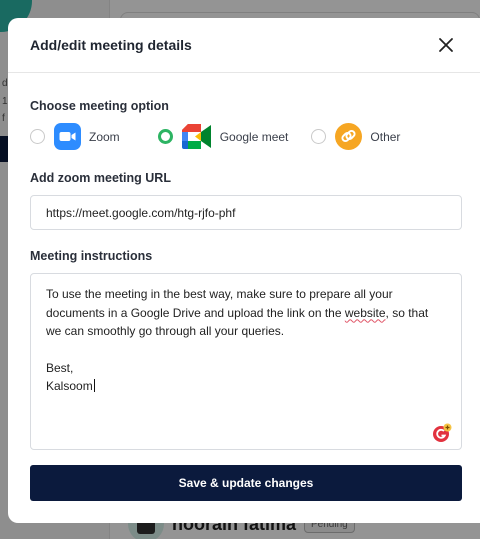  What do you see at coordinates (442, 433) in the screenshot?
I see `grammar-assistant-icon` at bounding box center [442, 433].